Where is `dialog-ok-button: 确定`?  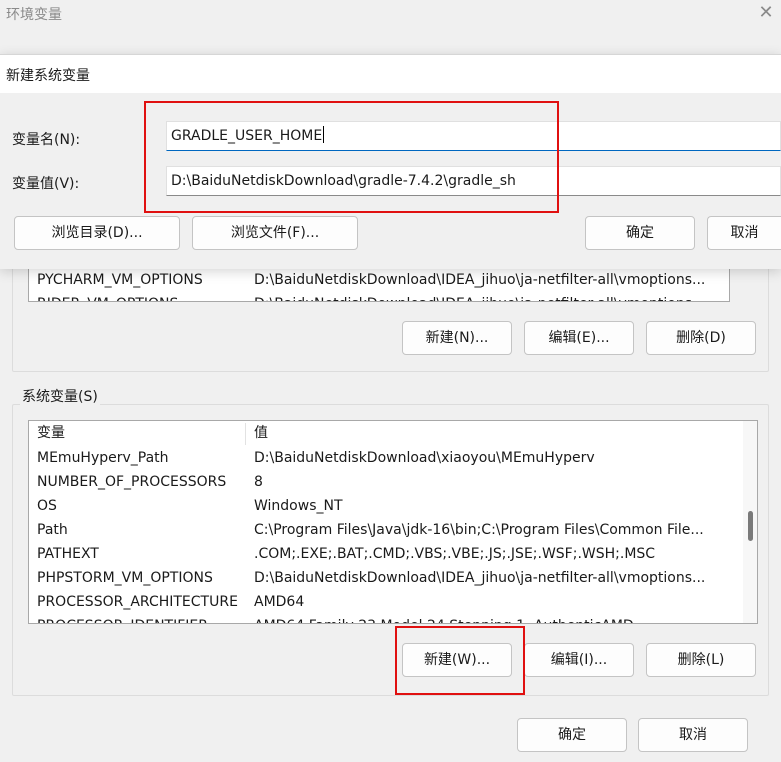
dialog-ok-button: 确定 is located at coordinates (640, 233).